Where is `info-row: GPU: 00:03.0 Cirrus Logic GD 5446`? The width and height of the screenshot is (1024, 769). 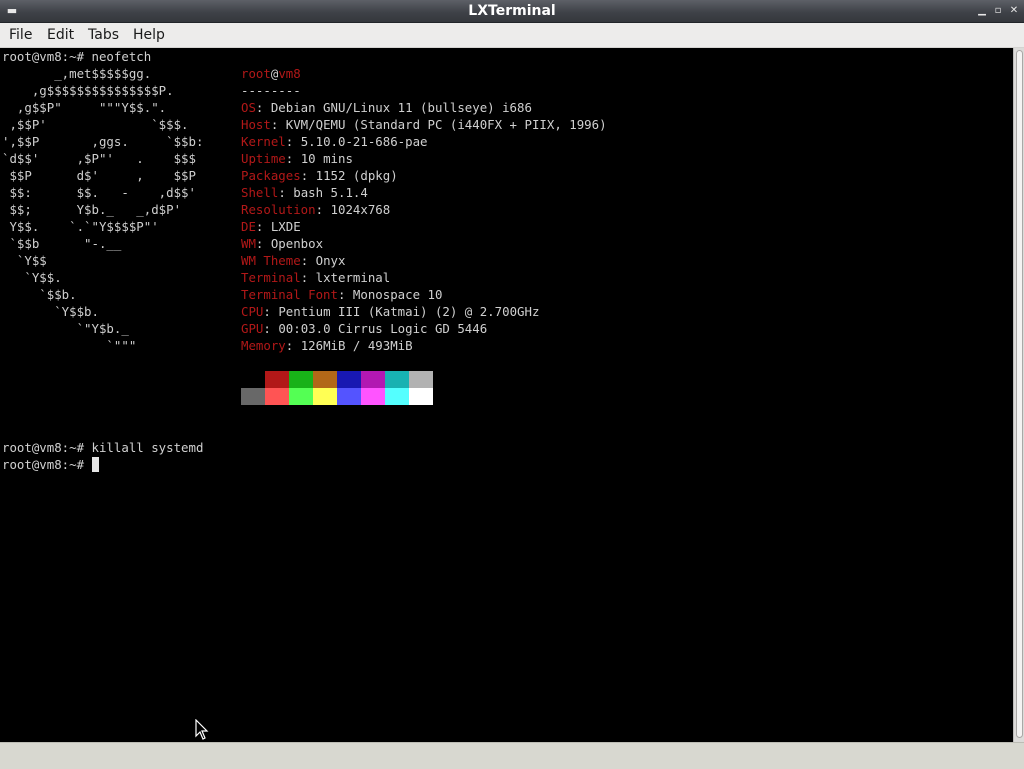 info-row: GPU: 00:03.0 Cirrus Logic GD 5446 is located at coordinates (364, 328).